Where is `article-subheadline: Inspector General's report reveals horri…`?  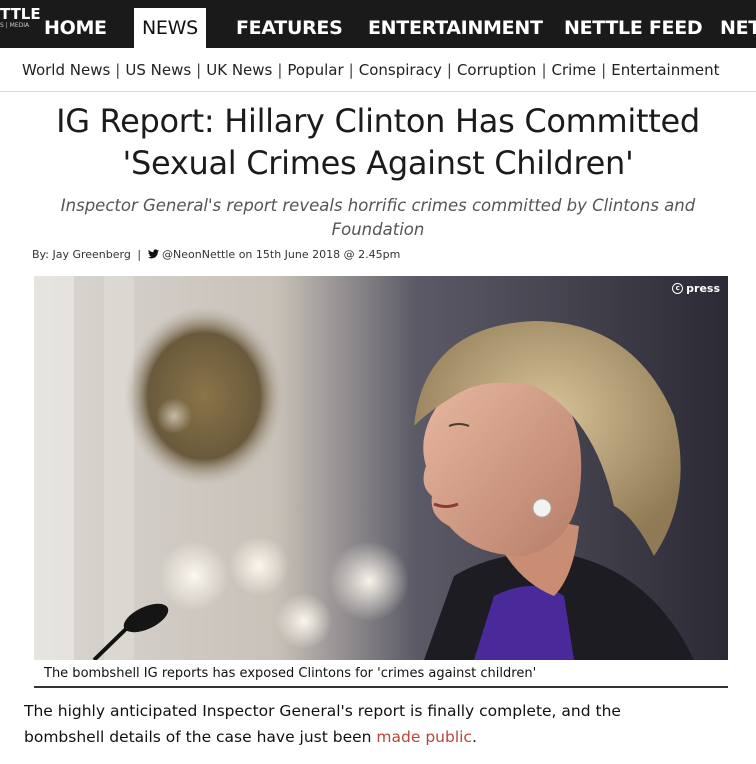
article-subheadline: Inspector General's report reveals horri… is located at coordinates (378, 218).